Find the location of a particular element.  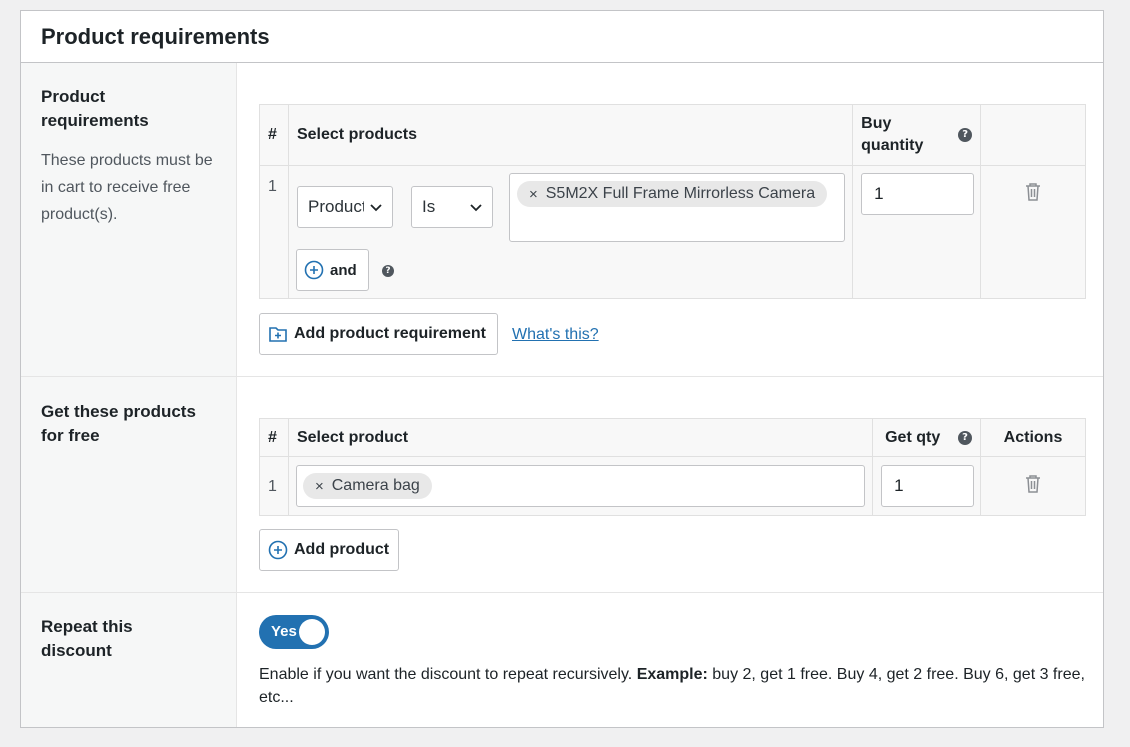

get-qty-label: Get qty is located at coordinates (913, 437).